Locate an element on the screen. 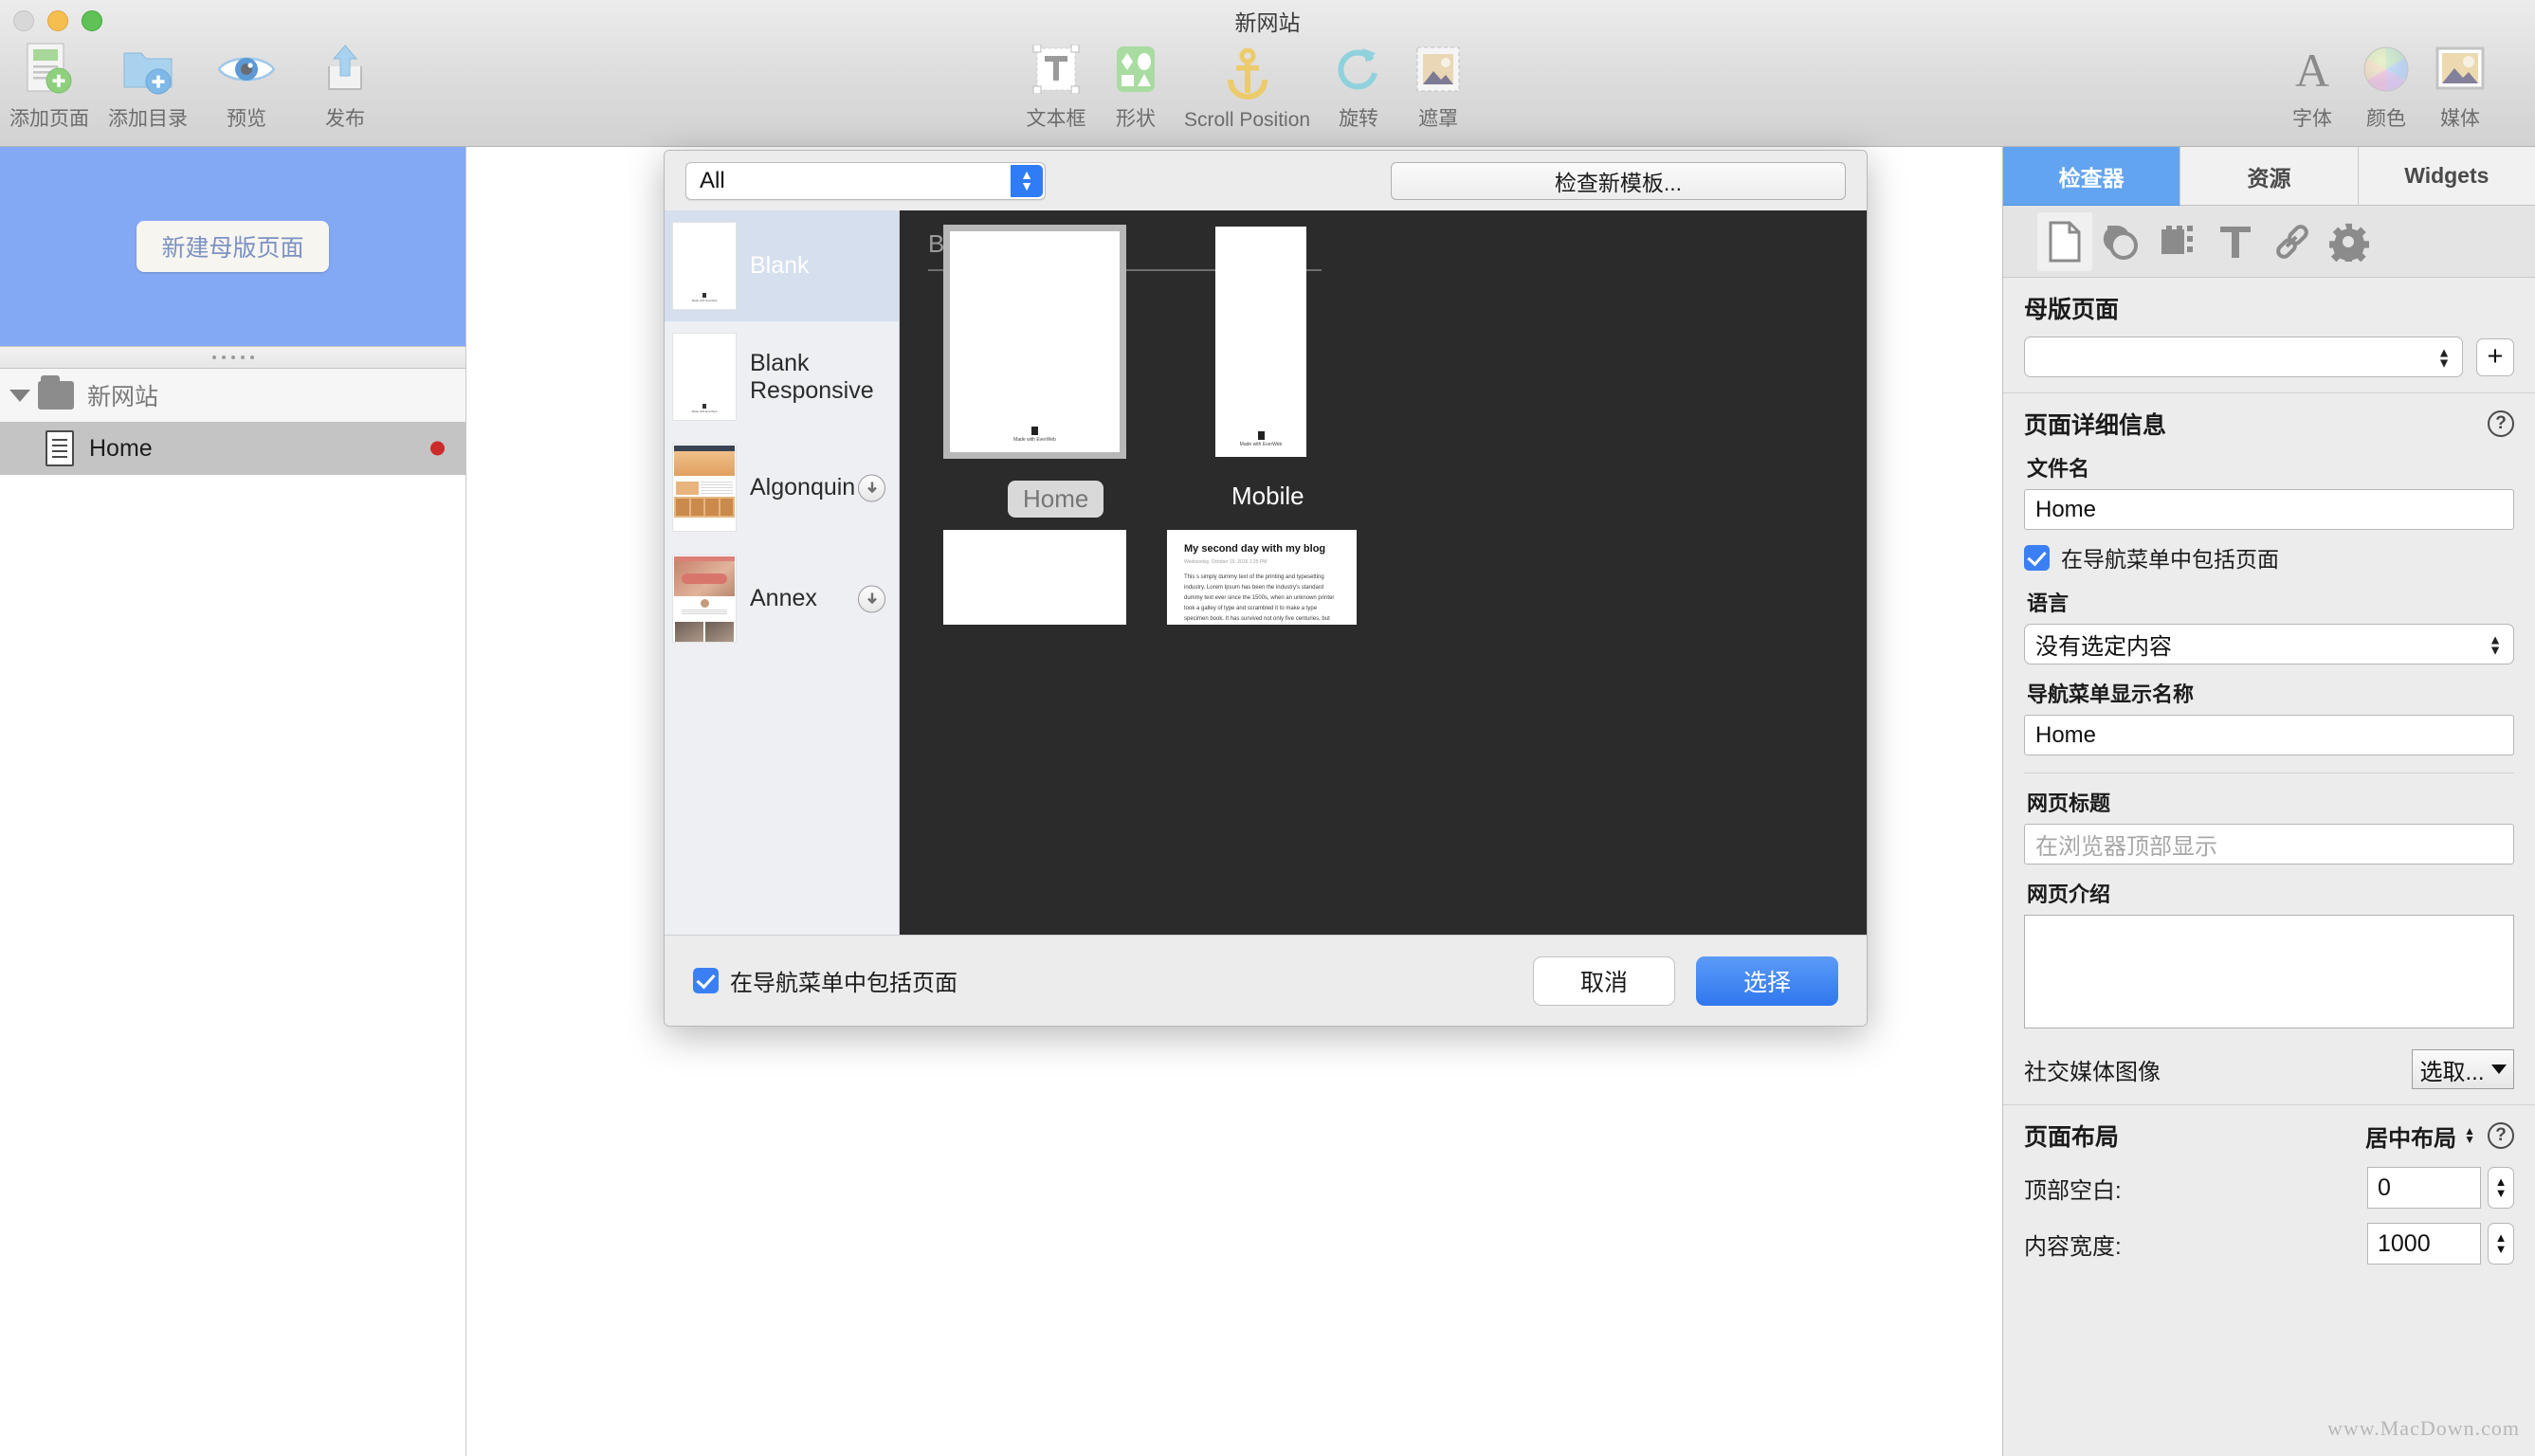 The width and height of the screenshot is (2535, 1456). publish-button: 发布 is located at coordinates (345, 86).